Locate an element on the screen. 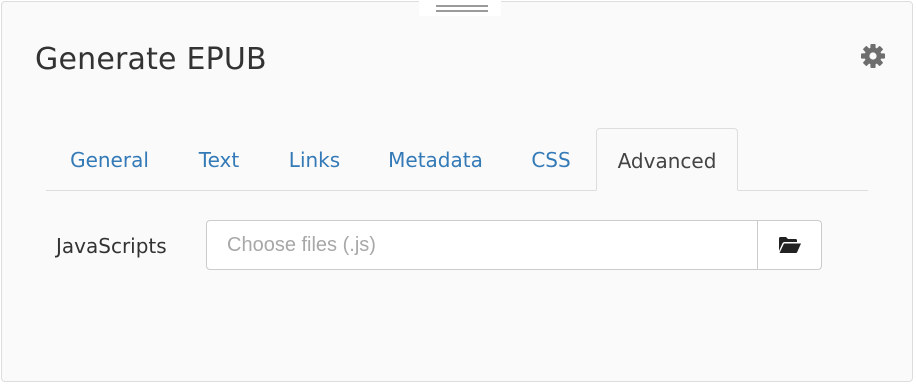 The width and height of the screenshot is (916, 386). javascripts-file-input is located at coordinates (482, 245).